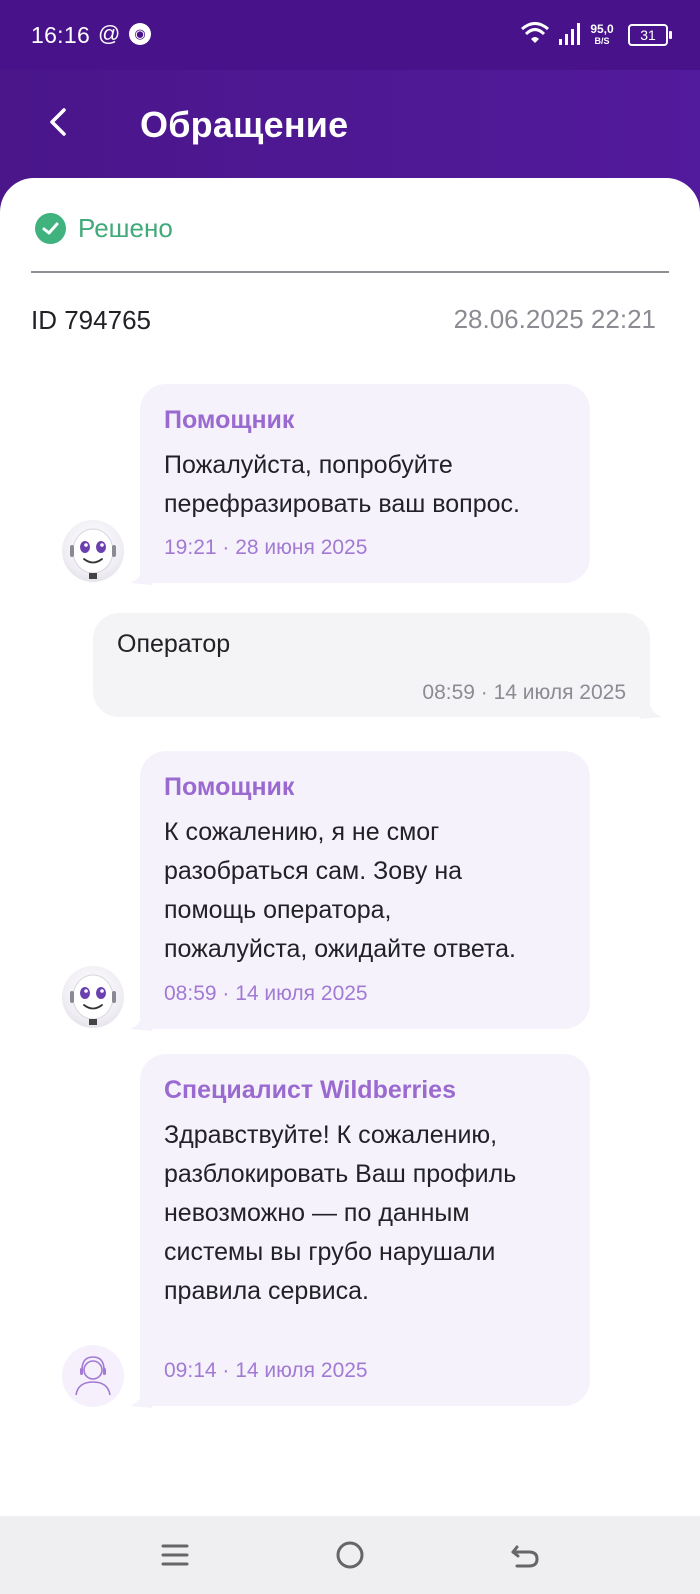 The height and width of the screenshot is (1594, 700). I want to click on home-circle-icon, so click(350, 1555).